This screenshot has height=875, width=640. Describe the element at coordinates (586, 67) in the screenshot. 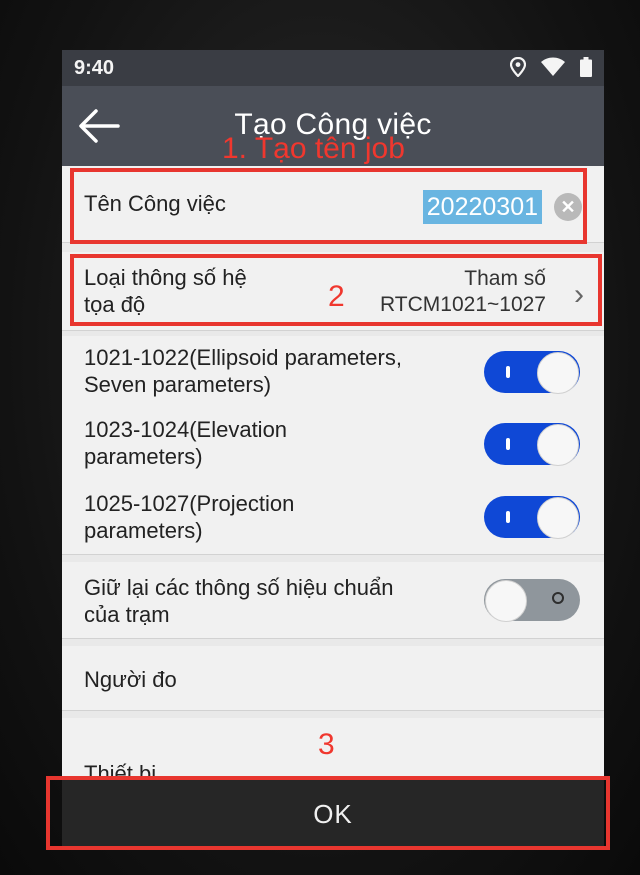

I see `battery-icon` at that location.